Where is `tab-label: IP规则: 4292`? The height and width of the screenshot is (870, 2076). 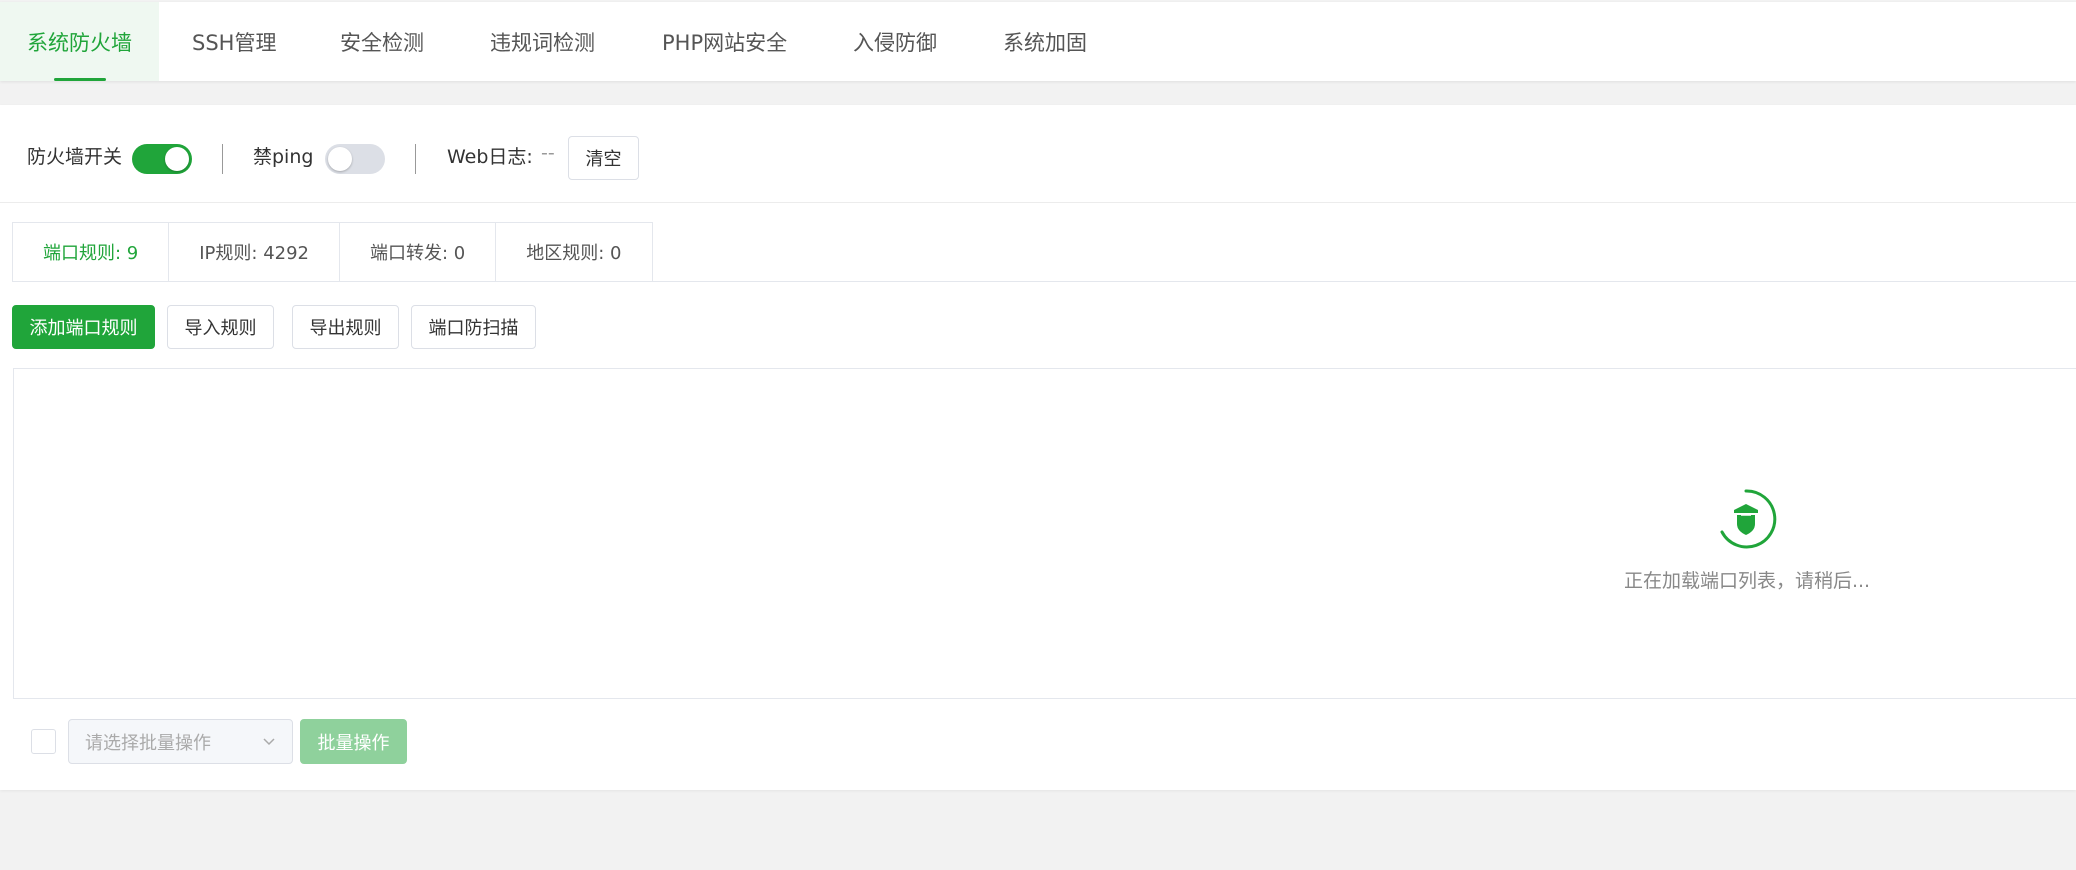 tab-label: IP规则: 4292 is located at coordinates (254, 253).